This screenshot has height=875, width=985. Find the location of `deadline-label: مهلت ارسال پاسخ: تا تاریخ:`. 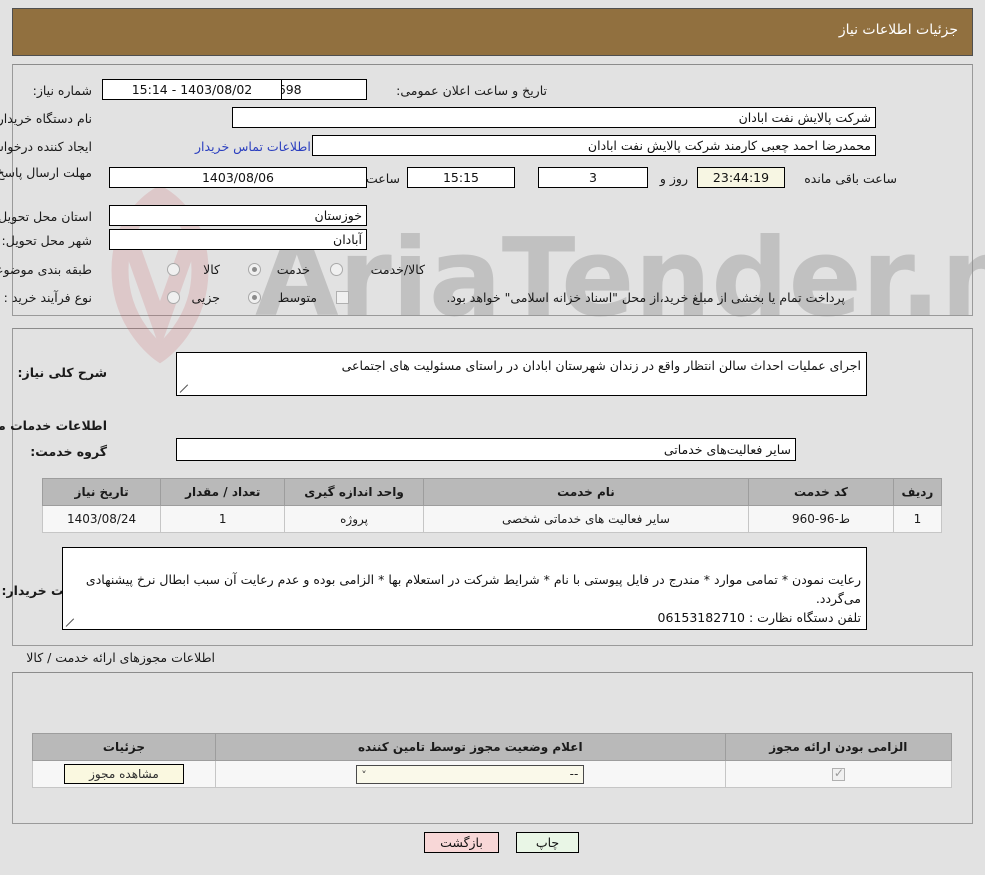

deadline-label: مهلت ارسال پاسخ: تا تاریخ: is located at coordinates (46, 172).